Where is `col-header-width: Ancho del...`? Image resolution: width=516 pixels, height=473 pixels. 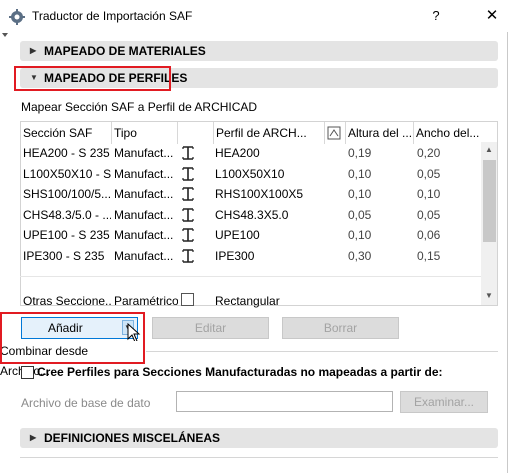 col-header-width: Ancho del... is located at coordinates (447, 133).